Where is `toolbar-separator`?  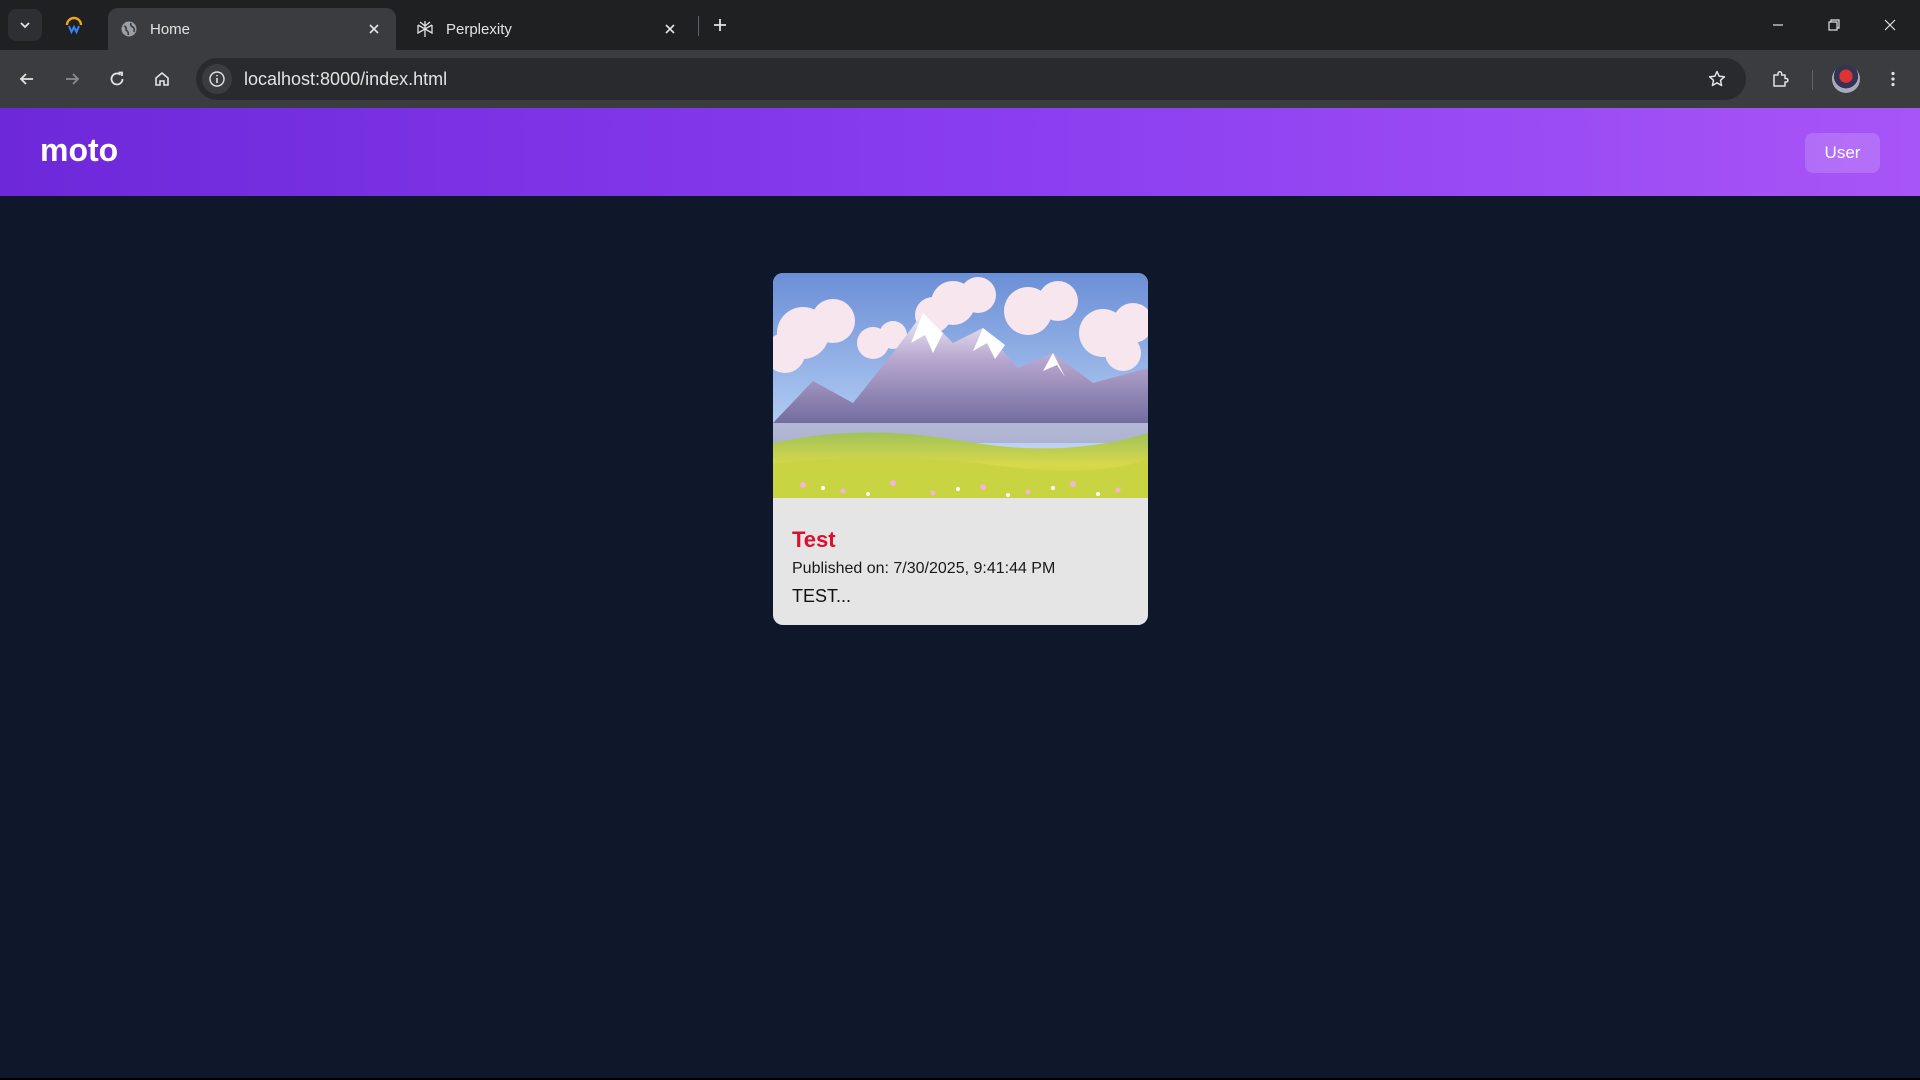 toolbar-separator is located at coordinates (1812, 80).